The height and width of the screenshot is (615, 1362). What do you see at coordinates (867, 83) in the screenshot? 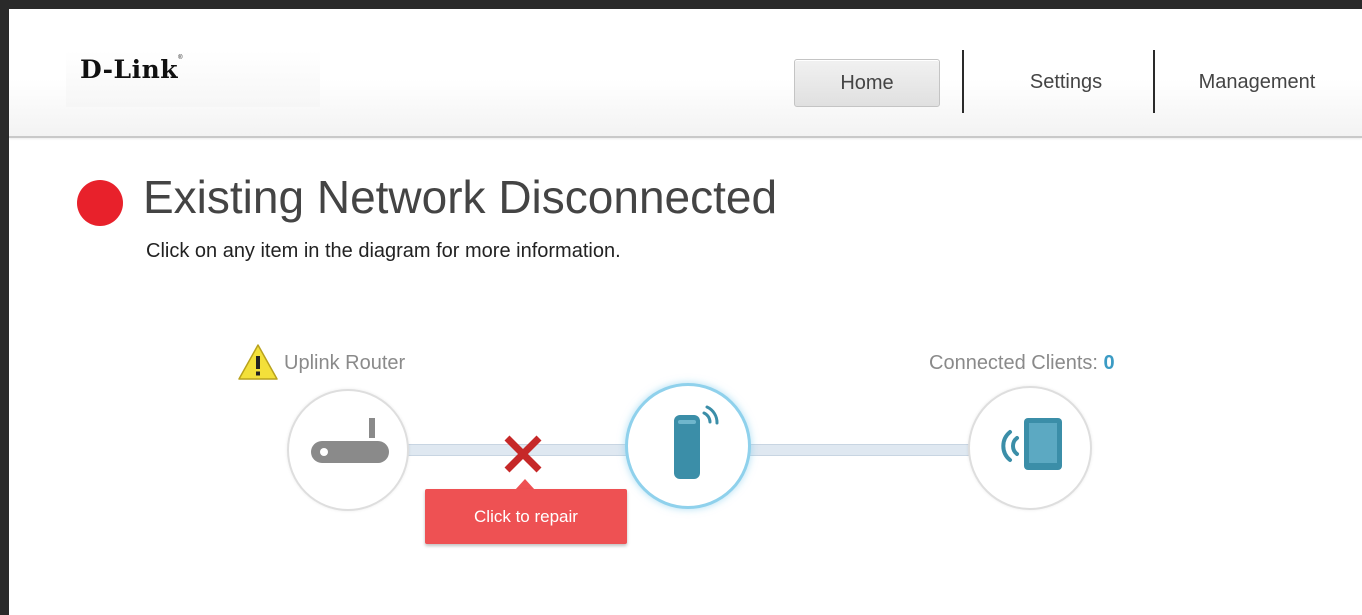
I see `nav-home-tab: Home` at bounding box center [867, 83].